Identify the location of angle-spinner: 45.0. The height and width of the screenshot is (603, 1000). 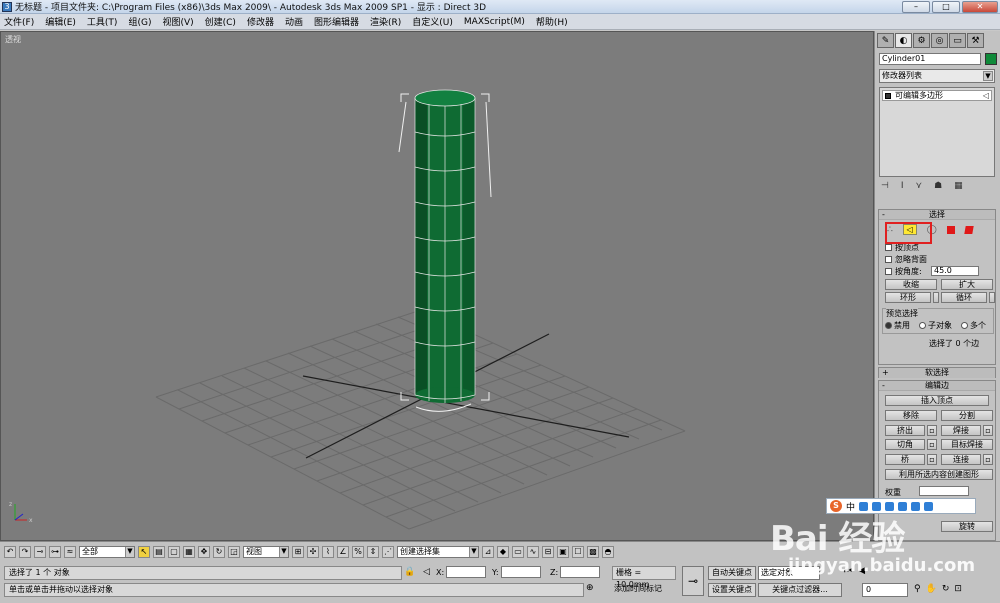
(955, 271).